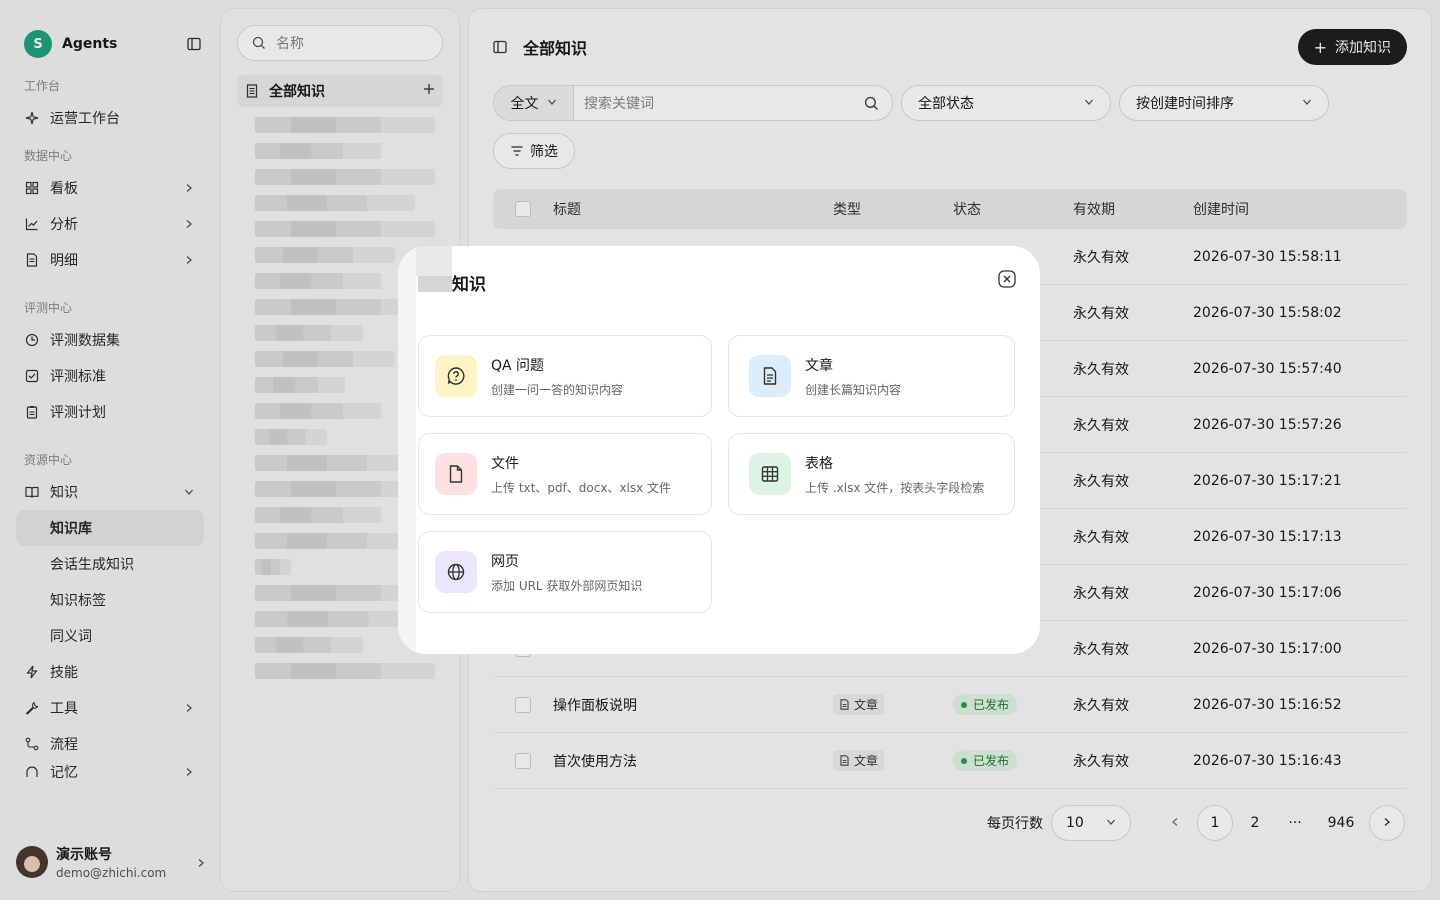 This screenshot has height=900, width=1440. I want to click on option-title: 文章, so click(819, 365).